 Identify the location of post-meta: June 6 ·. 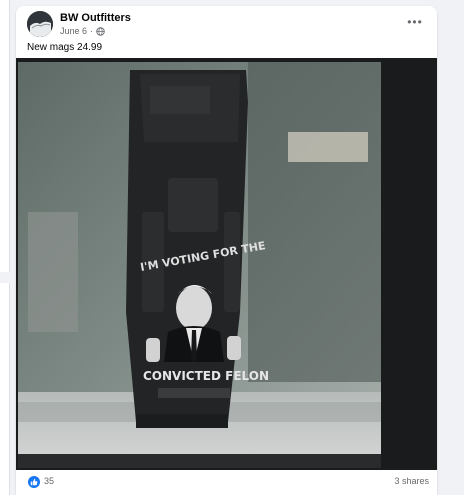
(82, 31).